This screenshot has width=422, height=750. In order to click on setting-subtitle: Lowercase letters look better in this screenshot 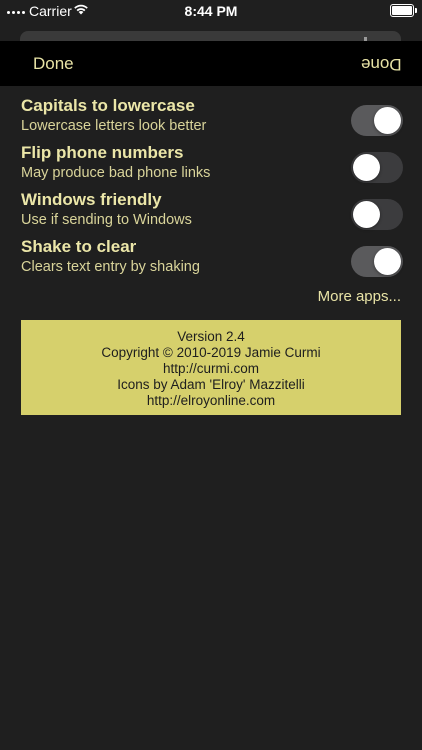, I will do `click(114, 126)`.